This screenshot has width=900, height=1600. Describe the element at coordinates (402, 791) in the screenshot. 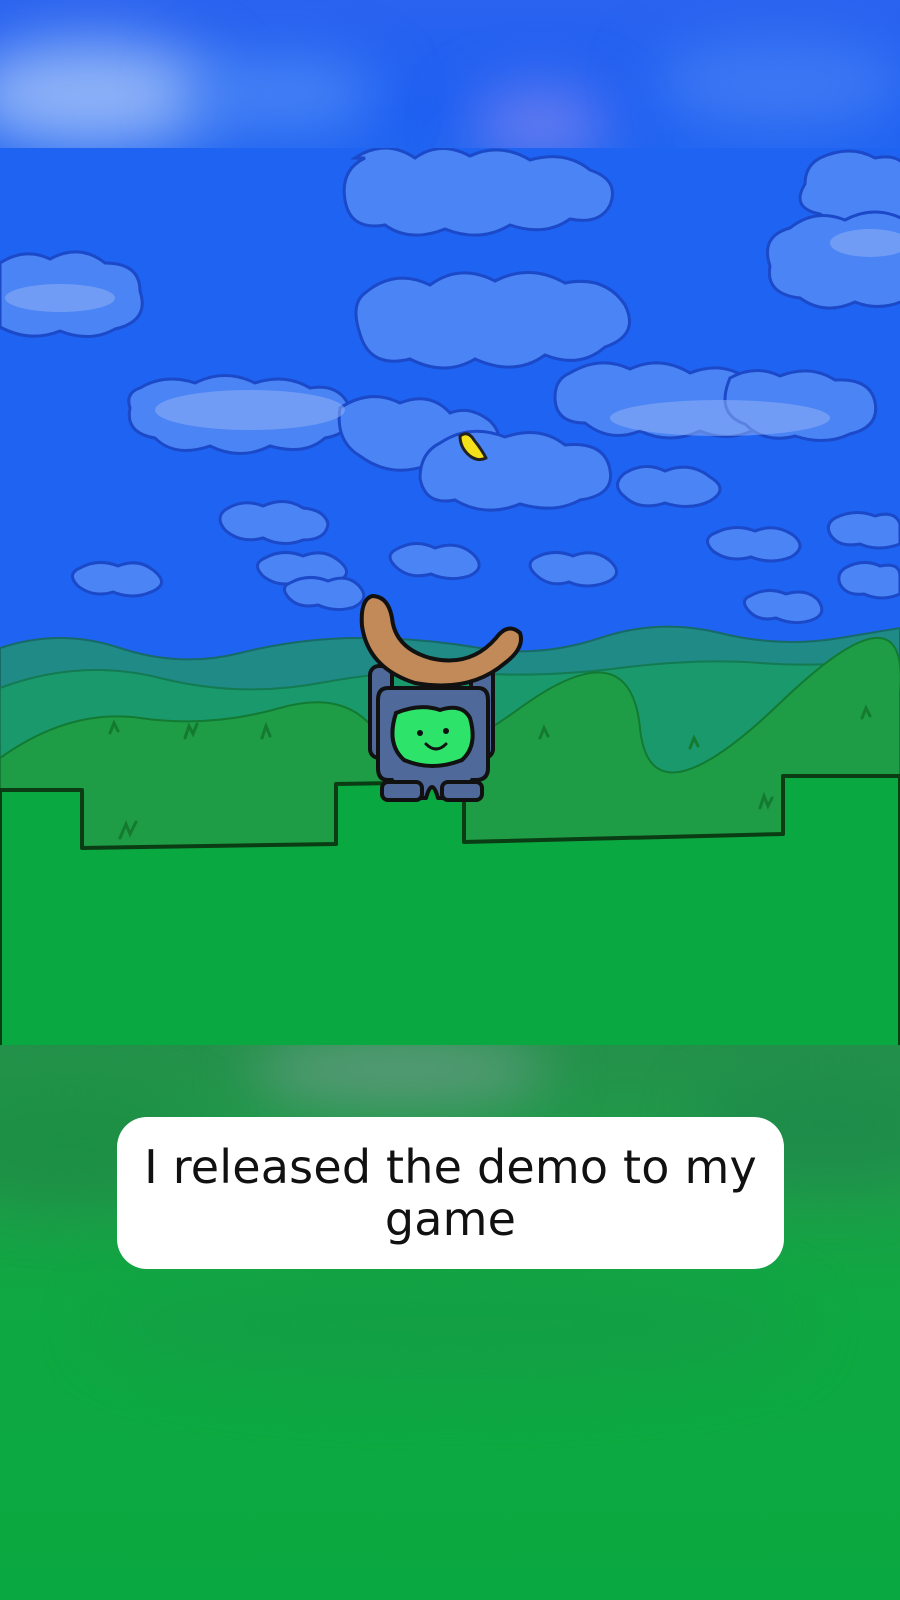

I see `character-left-foot` at that location.